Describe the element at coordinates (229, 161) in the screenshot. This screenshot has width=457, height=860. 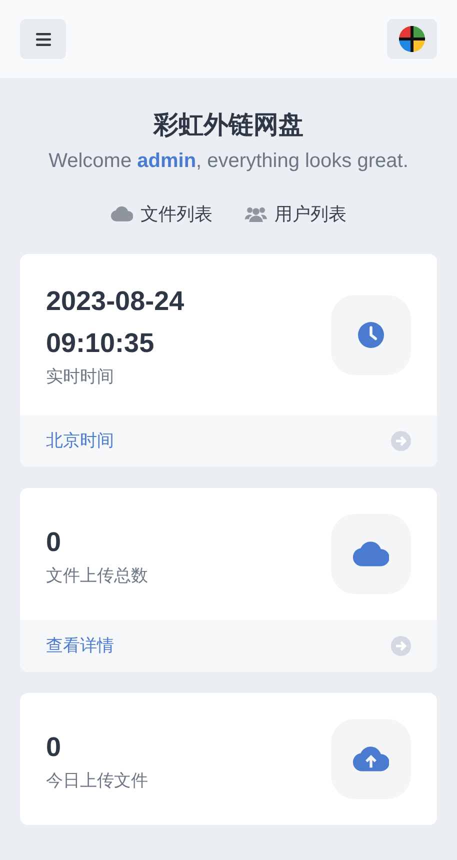
I see `welcome-message: Welcome admin, everything looks great.` at that location.